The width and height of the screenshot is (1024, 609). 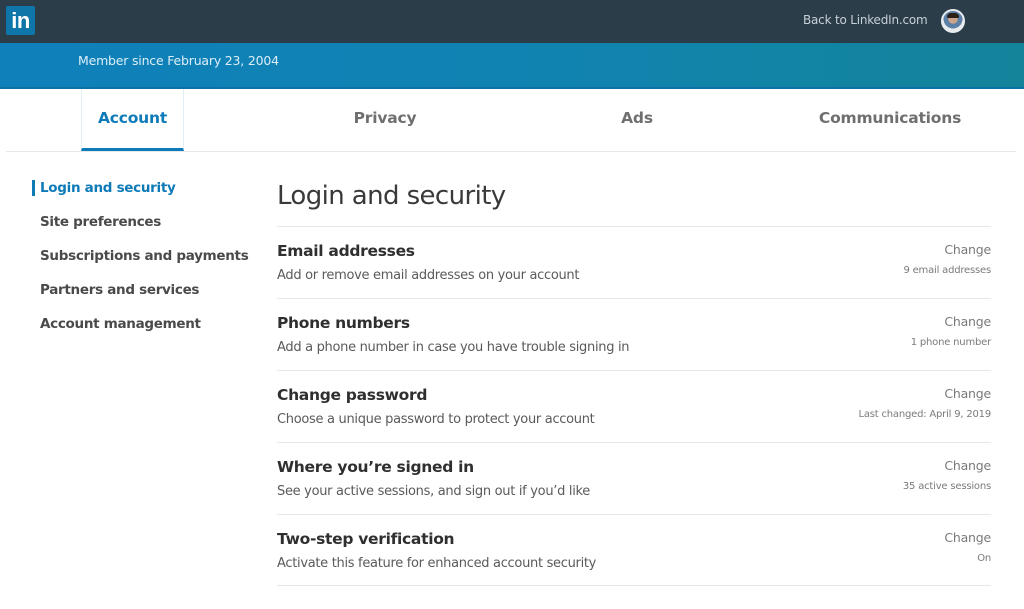 What do you see at coordinates (352, 395) in the screenshot?
I see `row-title: Change password` at bounding box center [352, 395].